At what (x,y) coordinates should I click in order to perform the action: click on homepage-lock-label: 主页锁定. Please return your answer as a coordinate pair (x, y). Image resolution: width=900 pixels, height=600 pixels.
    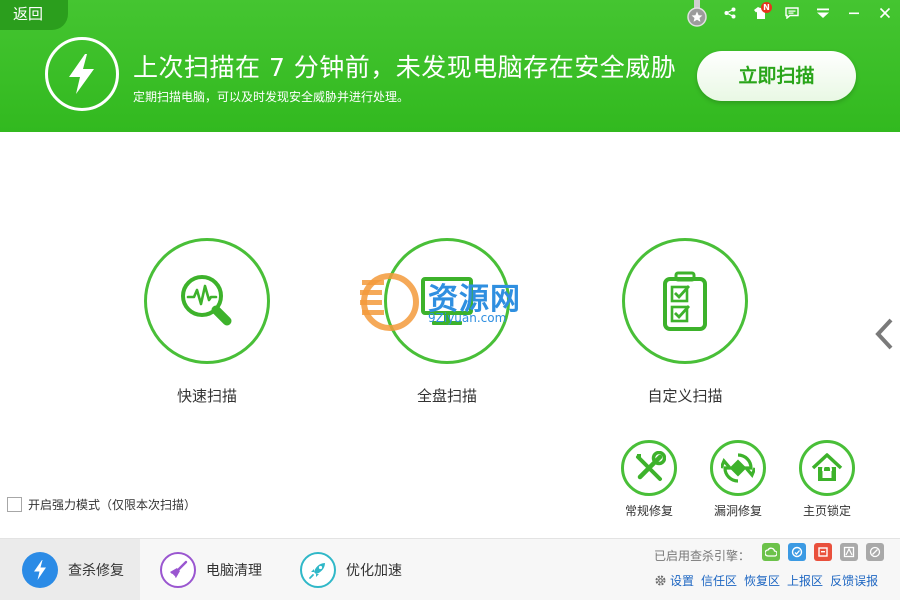
    Looking at the image, I should click on (826, 511).